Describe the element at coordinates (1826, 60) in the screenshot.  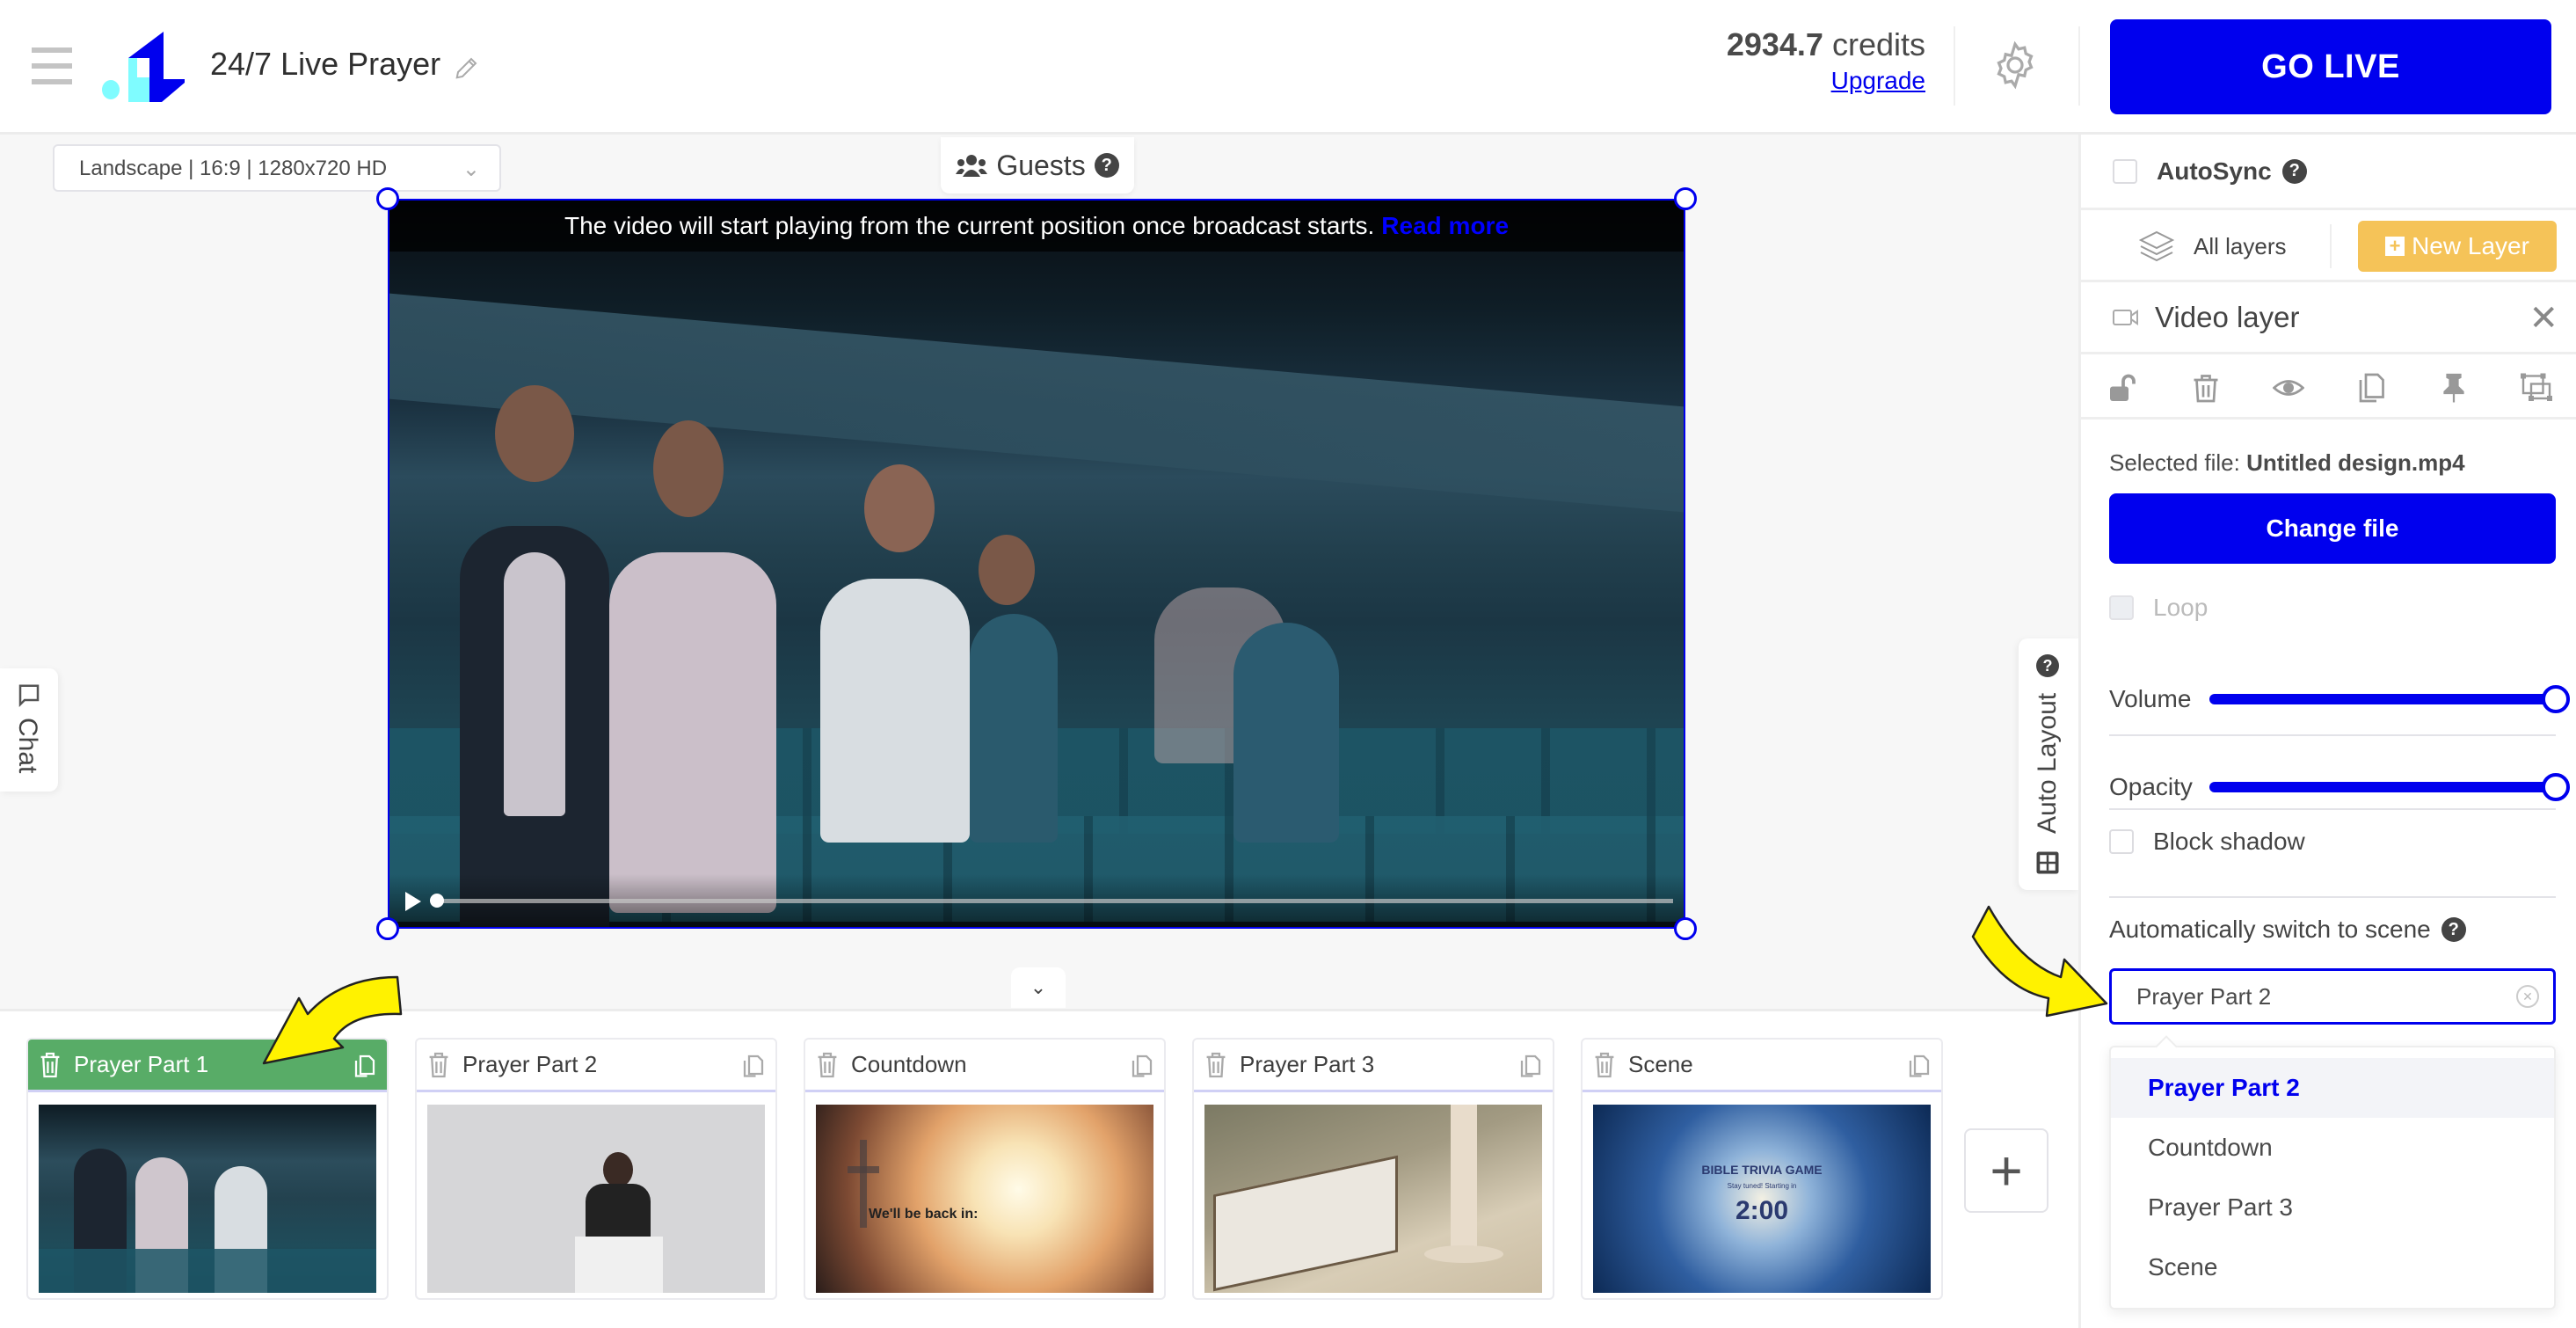
I see `credits-display: 2934.7 credits Upgrade` at that location.